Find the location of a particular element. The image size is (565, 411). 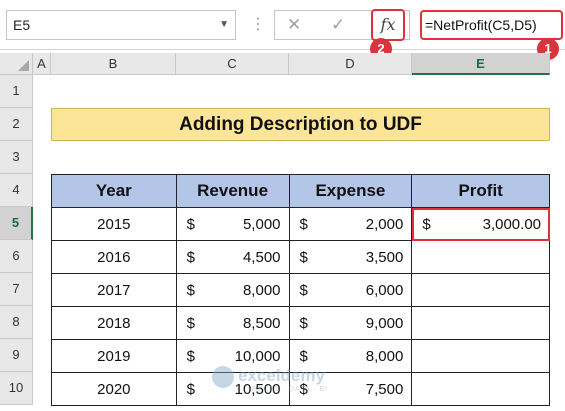

row-header-6: 6 is located at coordinates (16, 256).